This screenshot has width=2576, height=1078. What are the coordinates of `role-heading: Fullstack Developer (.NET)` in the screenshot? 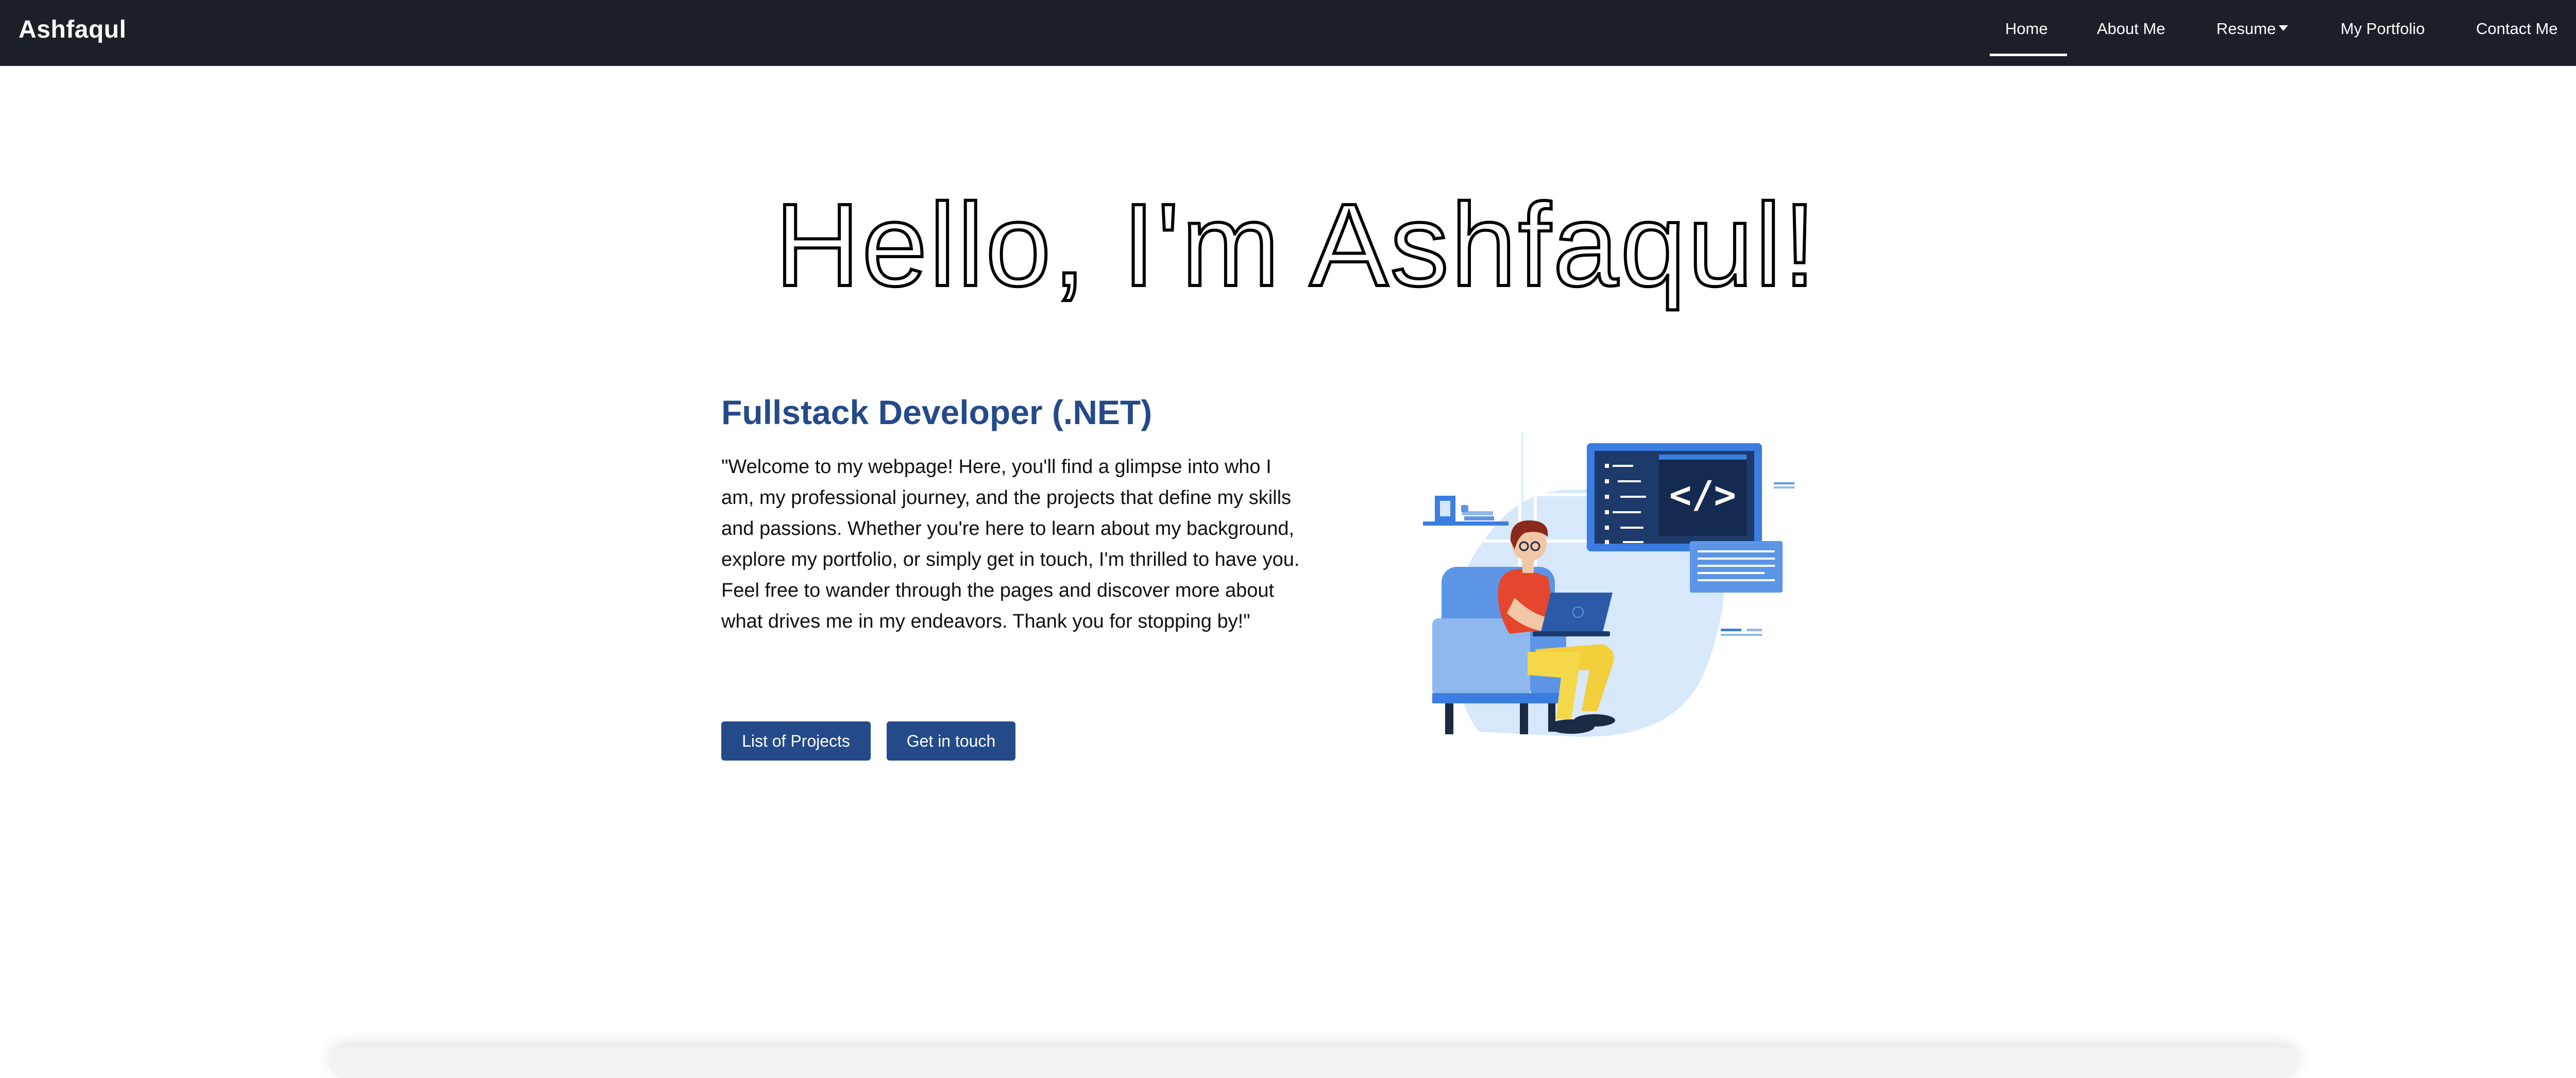 It's located at (937, 412).